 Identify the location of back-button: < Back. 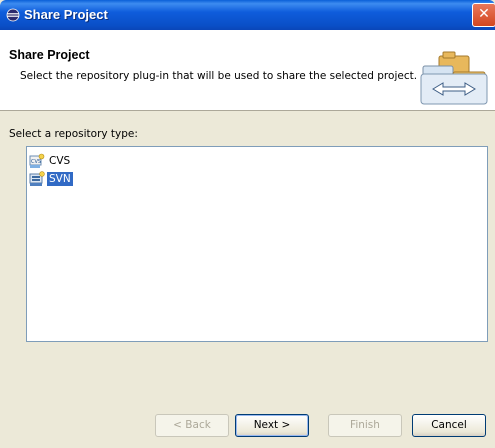
(192, 425).